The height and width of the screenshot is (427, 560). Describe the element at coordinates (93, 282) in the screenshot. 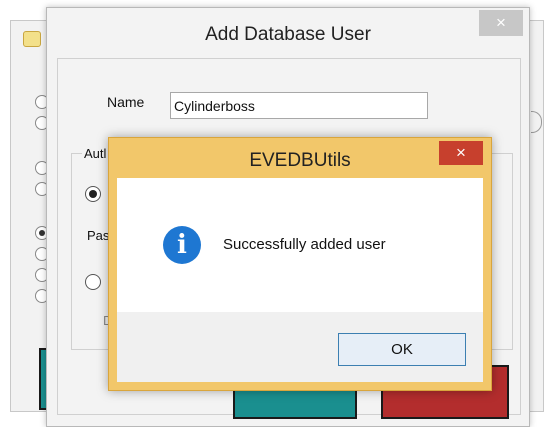

I see `auth-radio-unselected` at that location.